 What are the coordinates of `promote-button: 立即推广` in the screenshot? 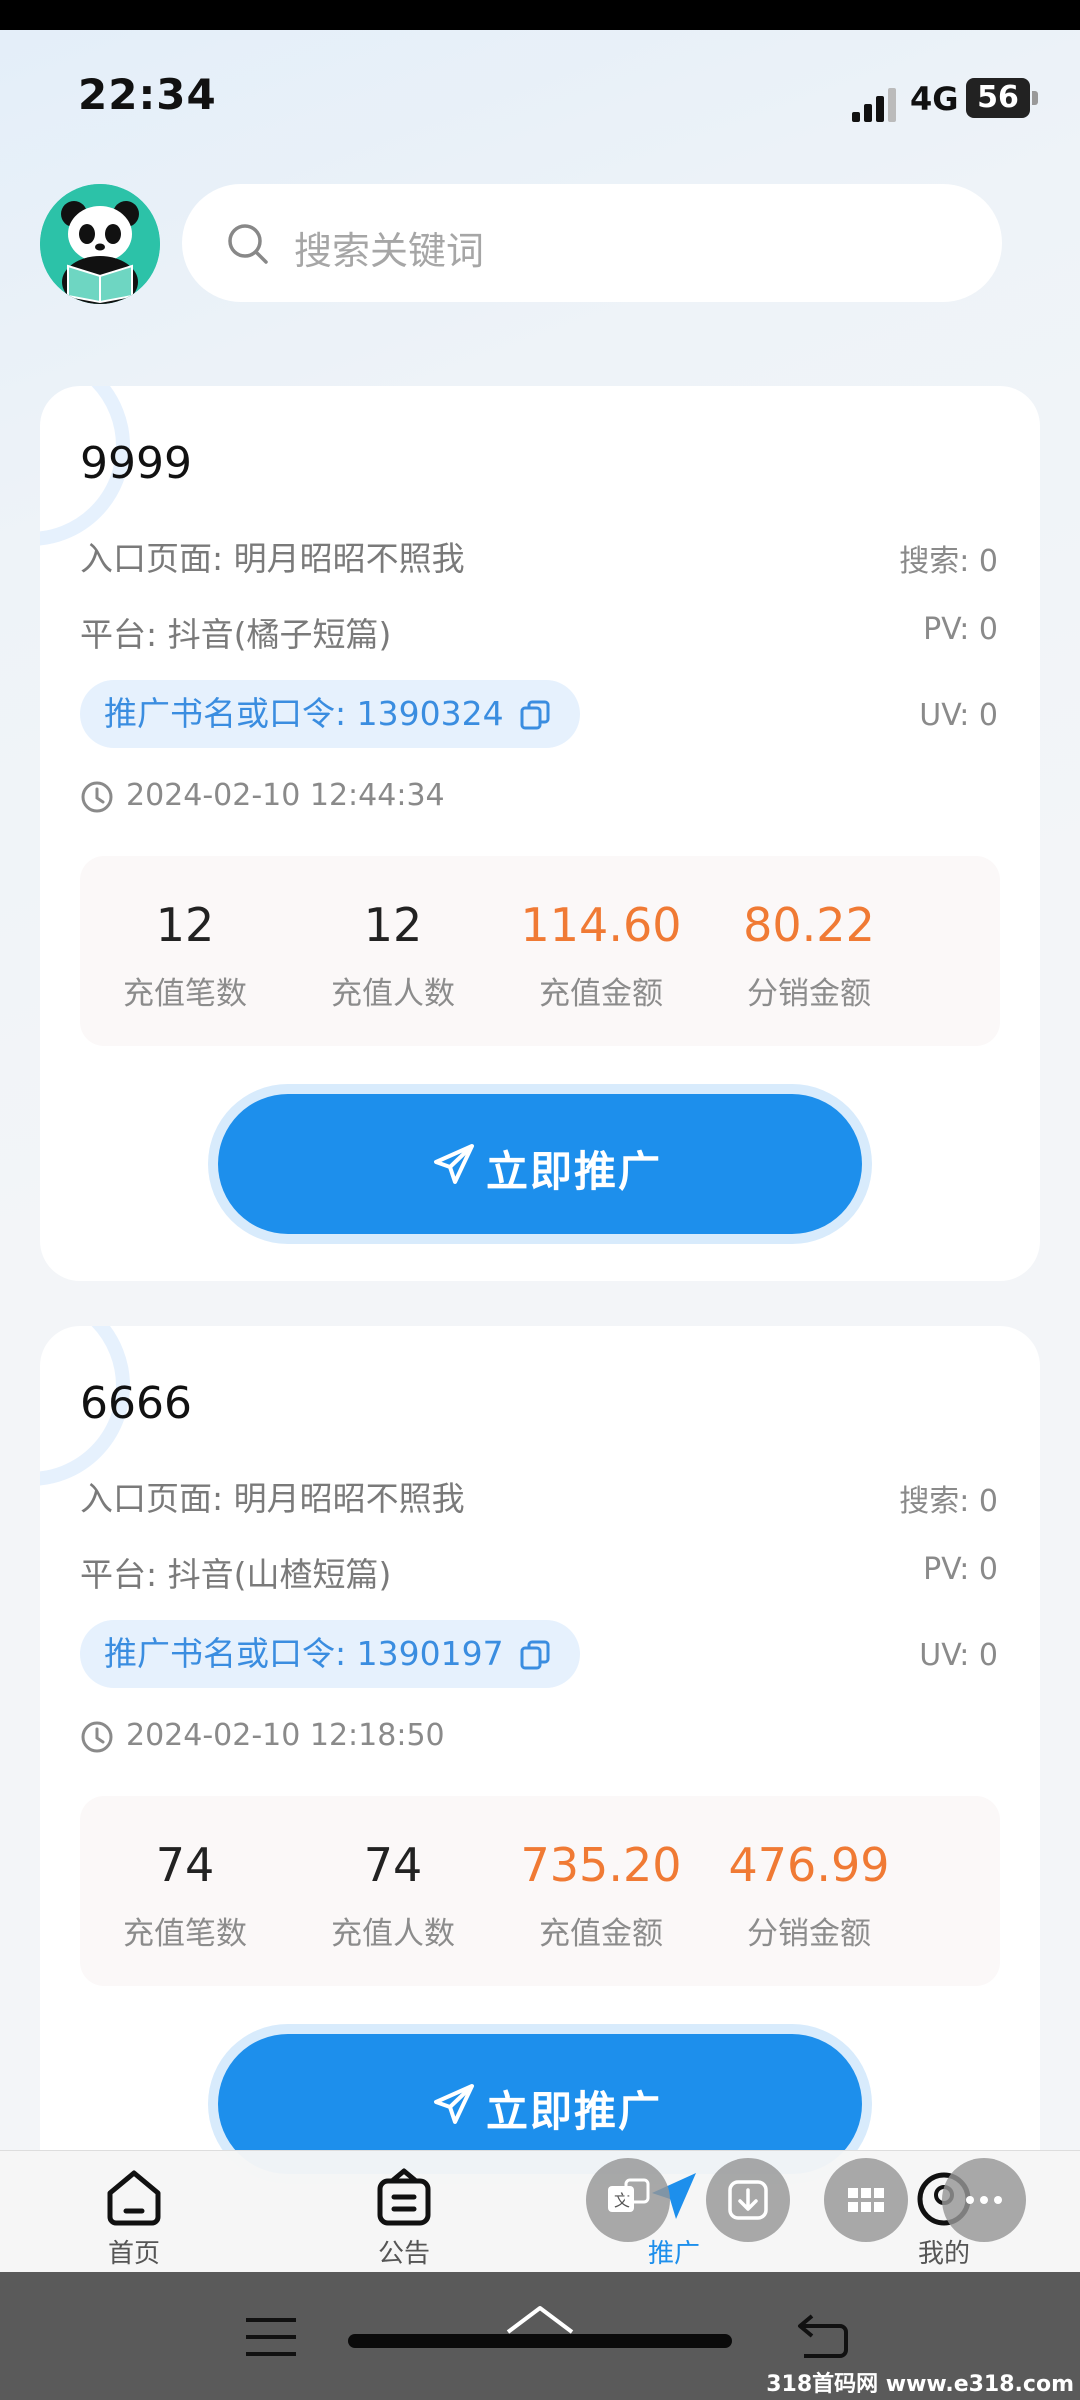 It's located at (540, 1164).